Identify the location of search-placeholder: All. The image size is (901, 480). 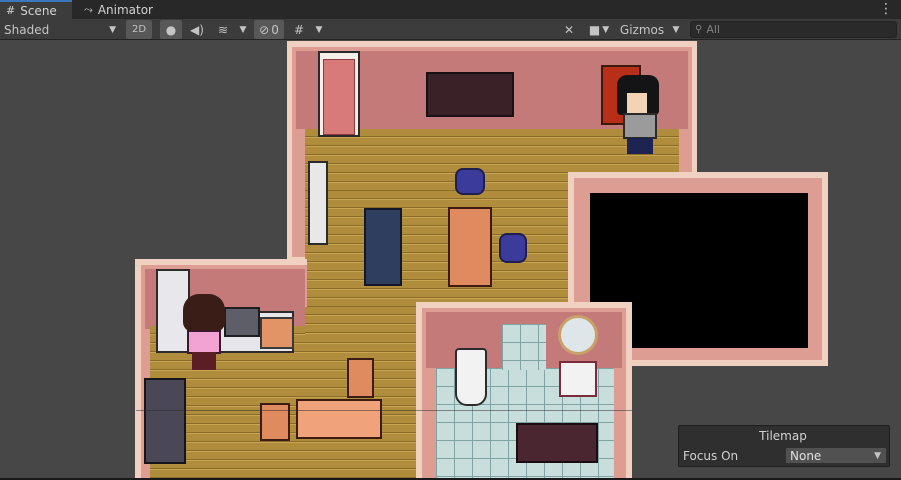
(713, 29).